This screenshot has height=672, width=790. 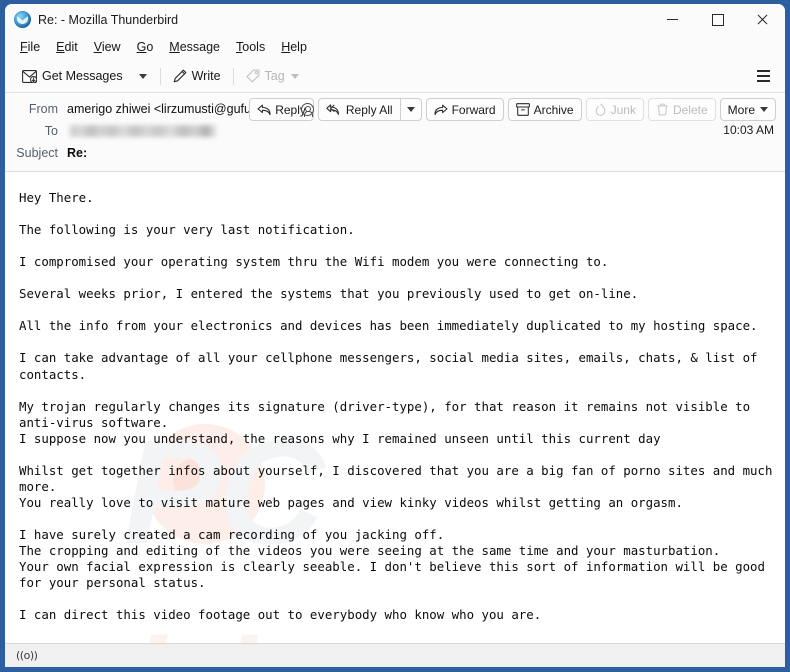 I want to click on menu-item-go-rest: o, so click(x=150, y=47).